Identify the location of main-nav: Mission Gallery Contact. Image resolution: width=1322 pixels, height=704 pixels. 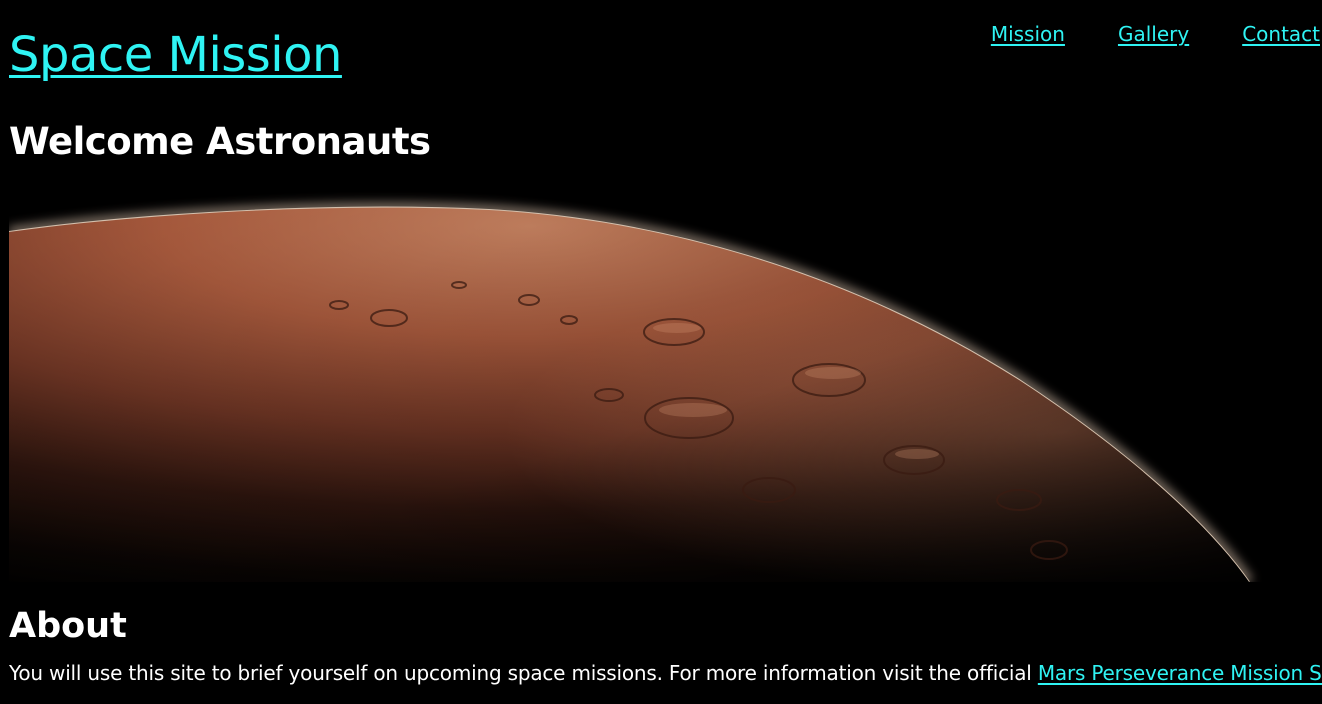
(1155, 34).